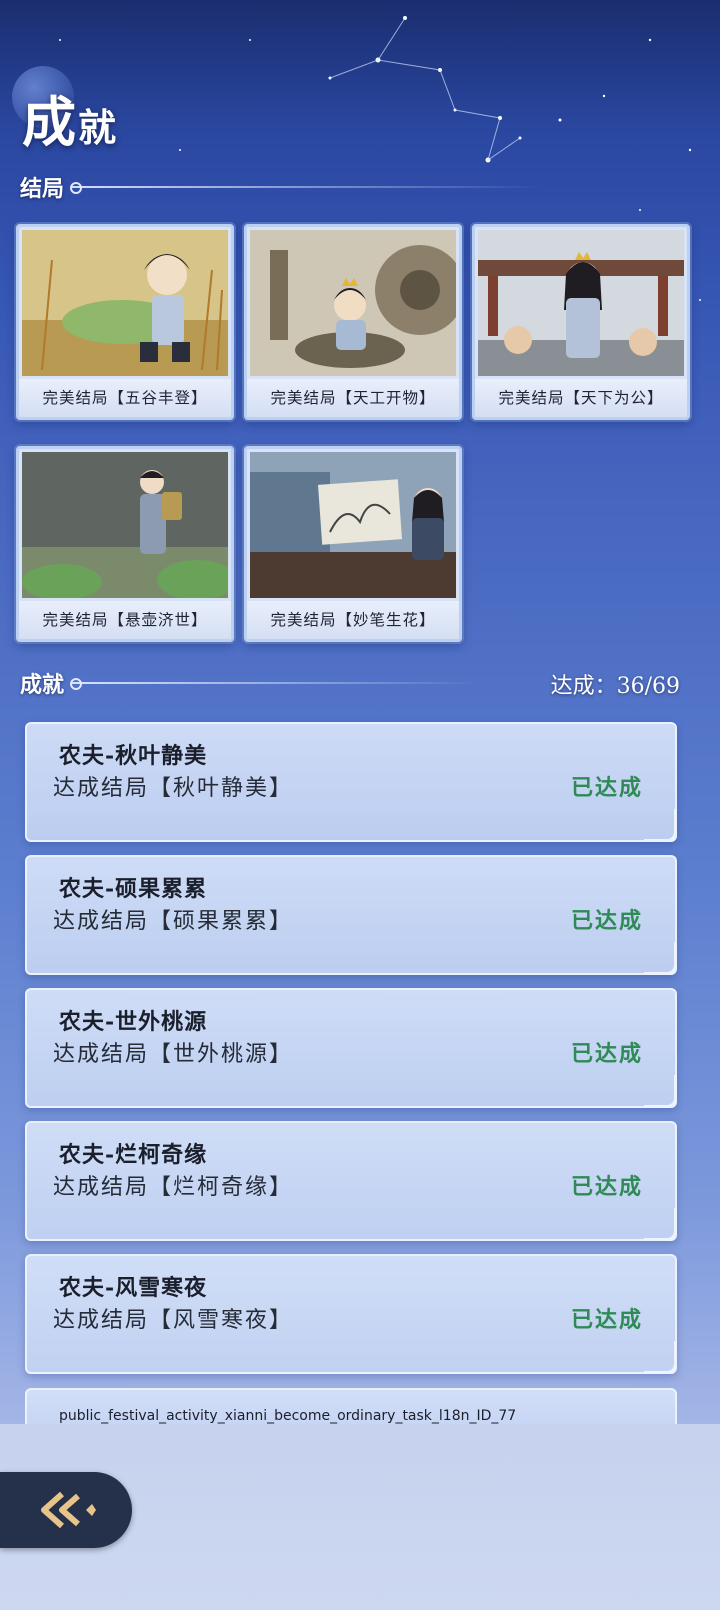 The width and height of the screenshot is (720, 1610). I want to click on achievement-item: 农夫-烂柯奇缘 达成结局【烂柯奇缘】 已达成, so click(351, 1181).